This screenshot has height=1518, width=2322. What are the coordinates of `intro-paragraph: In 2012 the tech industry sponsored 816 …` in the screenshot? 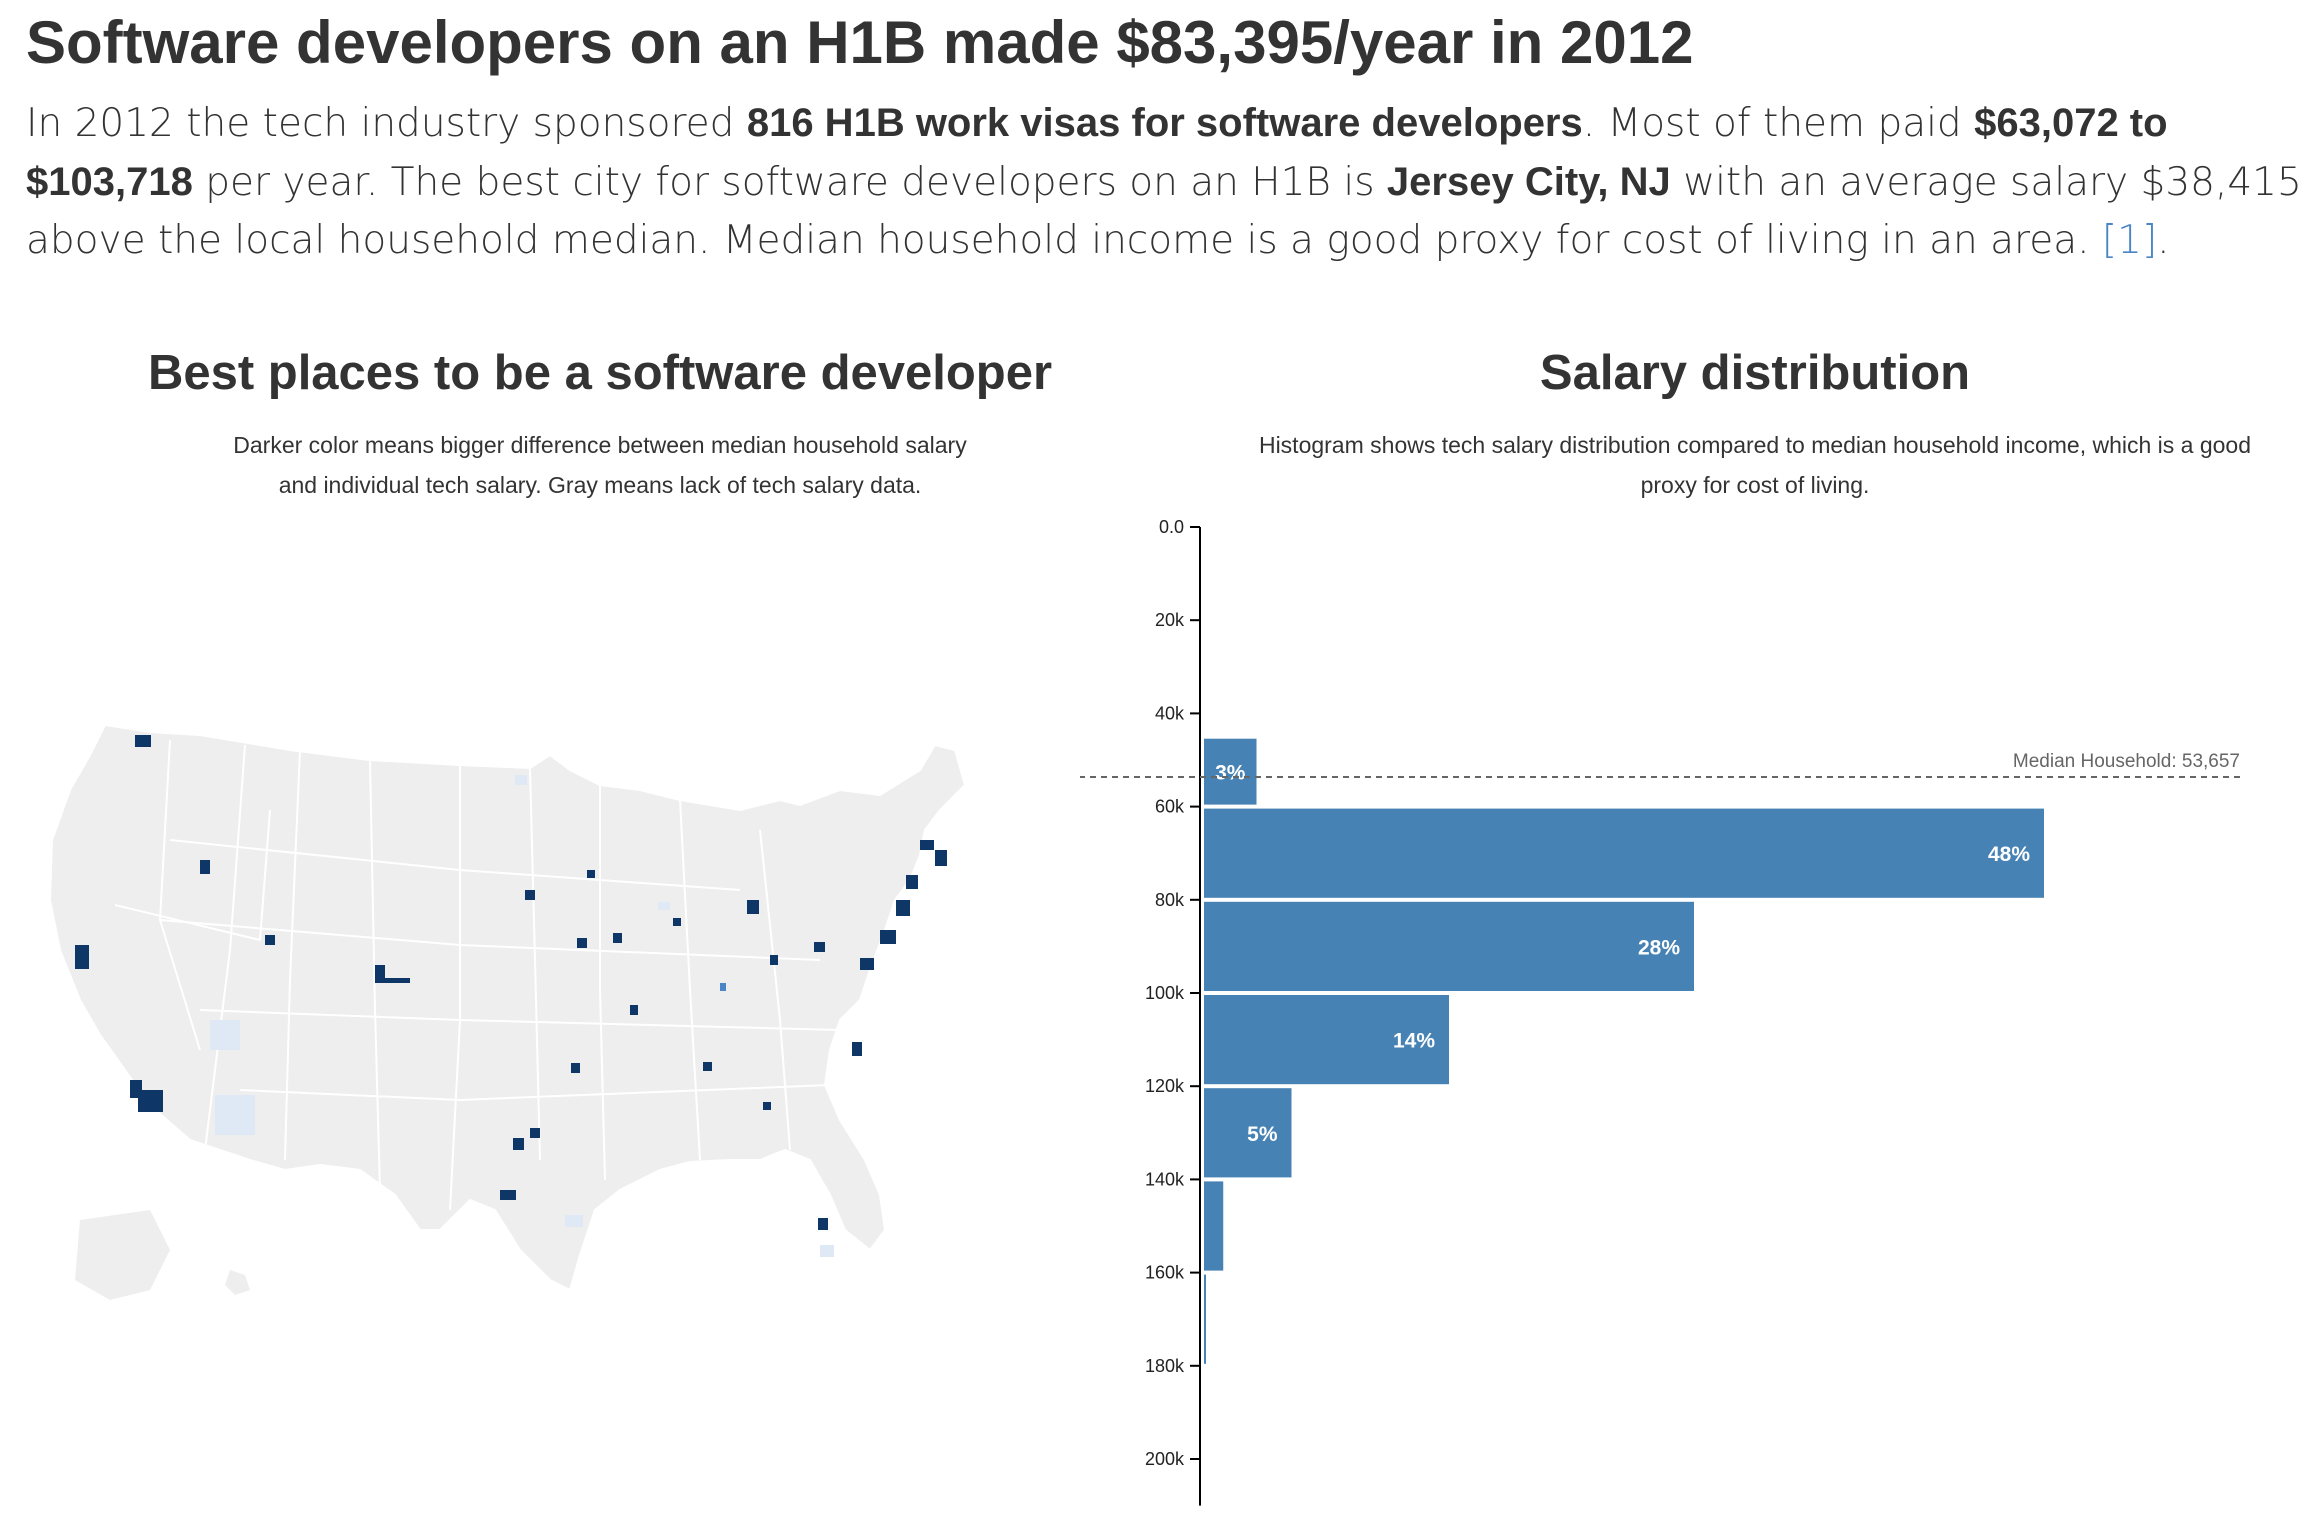 It's located at (1171, 182).